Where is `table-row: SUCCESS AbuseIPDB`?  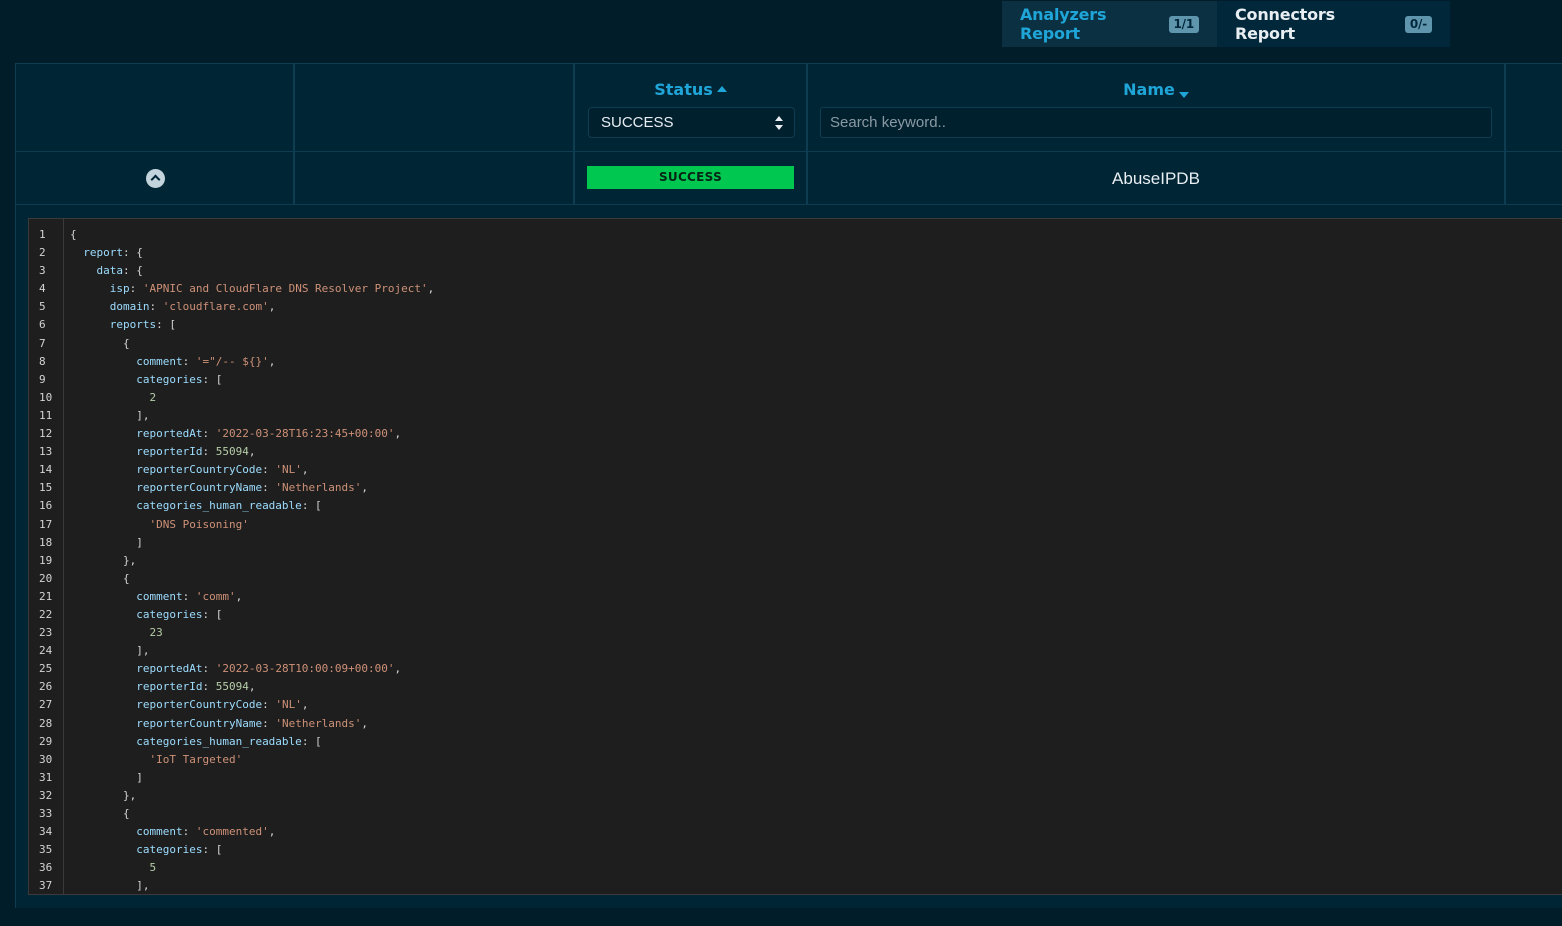
table-row: SUCCESS AbuseIPDB is located at coordinates (789, 178).